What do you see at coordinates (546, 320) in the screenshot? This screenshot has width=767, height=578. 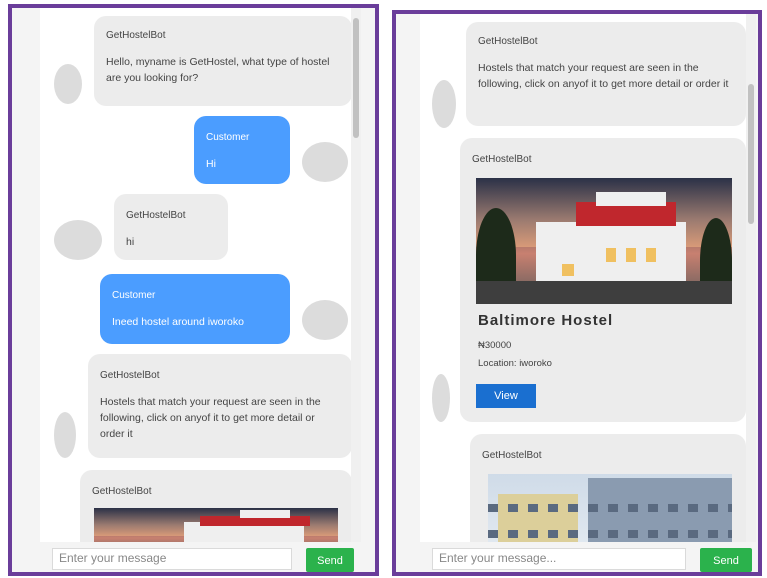 I see `hostel-name: Baltimore Hostel` at bounding box center [546, 320].